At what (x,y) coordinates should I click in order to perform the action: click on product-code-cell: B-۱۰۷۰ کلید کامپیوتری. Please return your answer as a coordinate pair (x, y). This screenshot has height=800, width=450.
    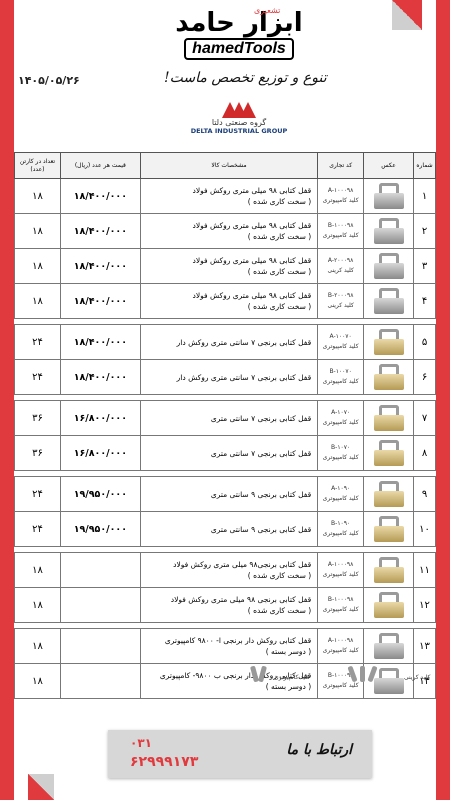
    Looking at the image, I should click on (341, 453).